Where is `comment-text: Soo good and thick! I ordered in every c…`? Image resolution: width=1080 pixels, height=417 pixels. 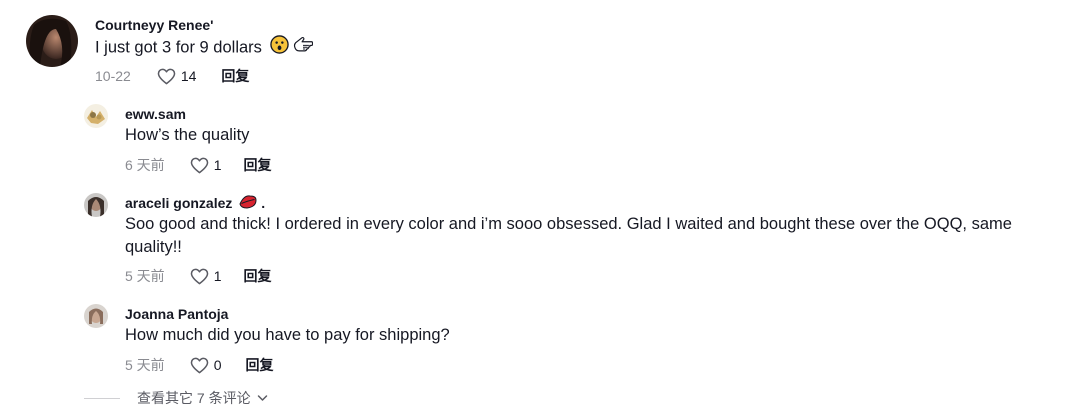
comment-text: Soo good and thick! I ordered in every c… is located at coordinates (568, 235).